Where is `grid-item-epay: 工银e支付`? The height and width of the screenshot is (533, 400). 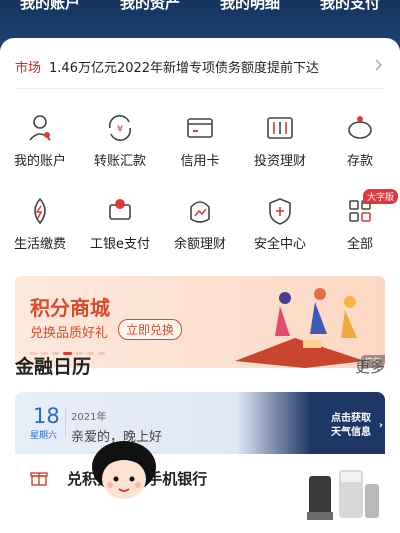
grid-item-epay: 工银e支付 is located at coordinates (120, 222).